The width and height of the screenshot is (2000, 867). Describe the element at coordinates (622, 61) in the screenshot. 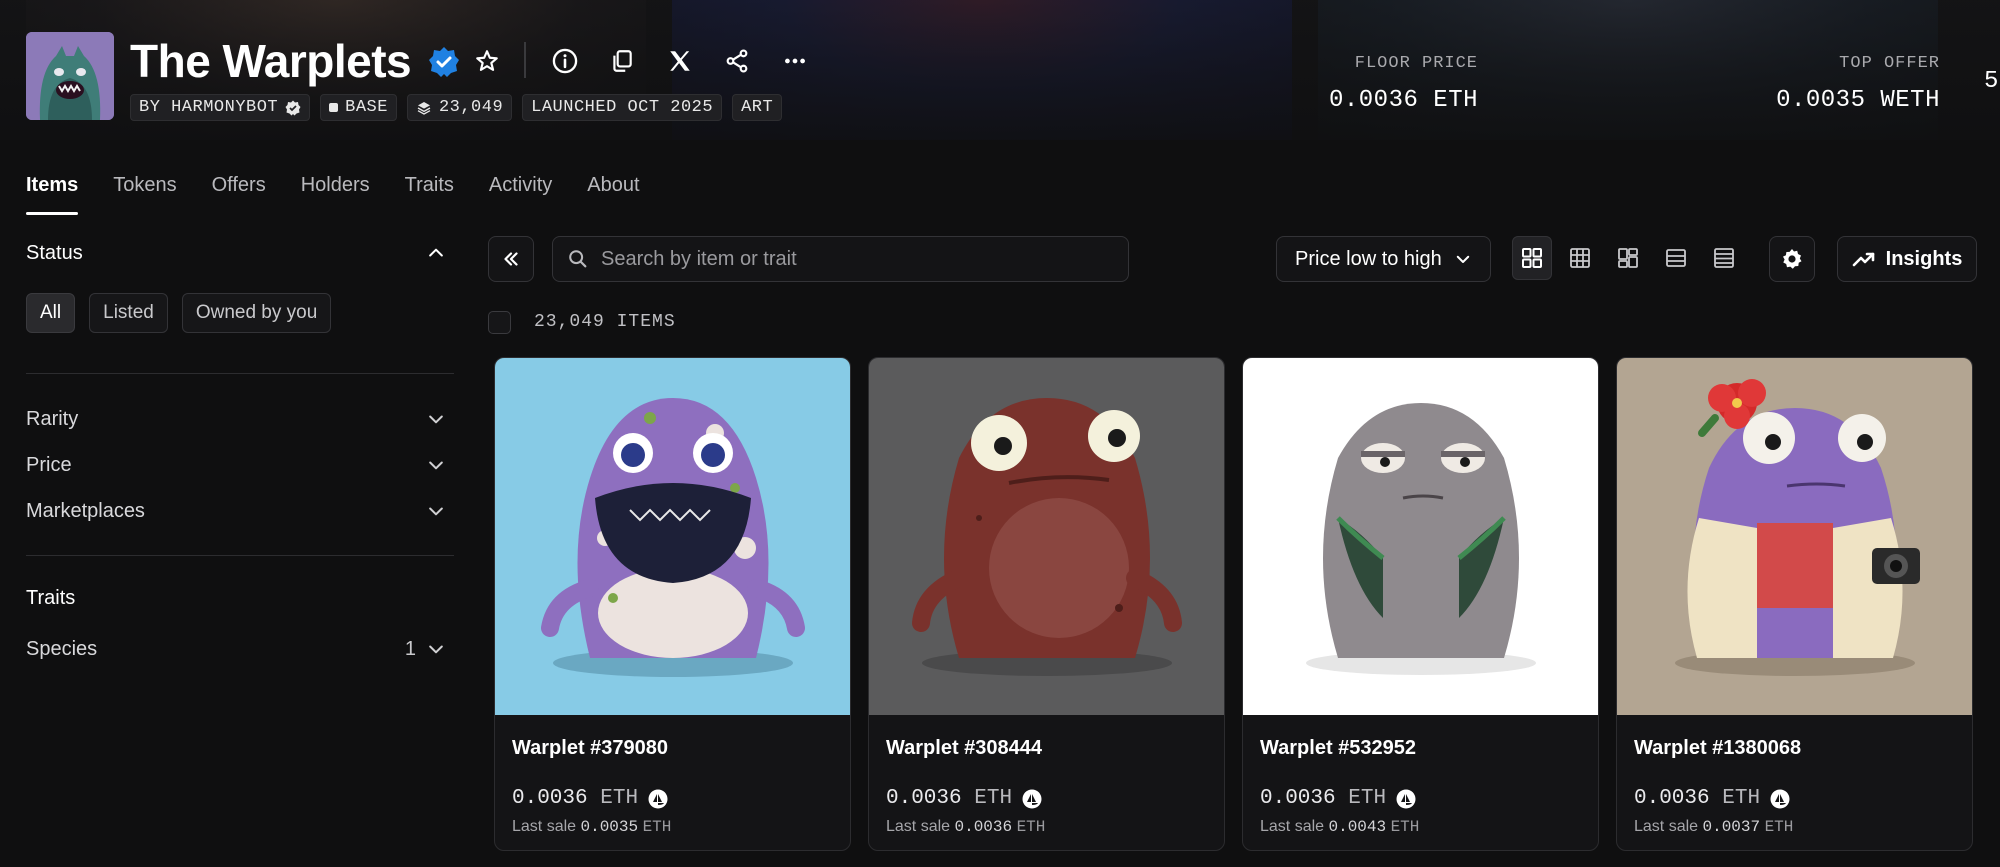

I see `copy-icon` at that location.